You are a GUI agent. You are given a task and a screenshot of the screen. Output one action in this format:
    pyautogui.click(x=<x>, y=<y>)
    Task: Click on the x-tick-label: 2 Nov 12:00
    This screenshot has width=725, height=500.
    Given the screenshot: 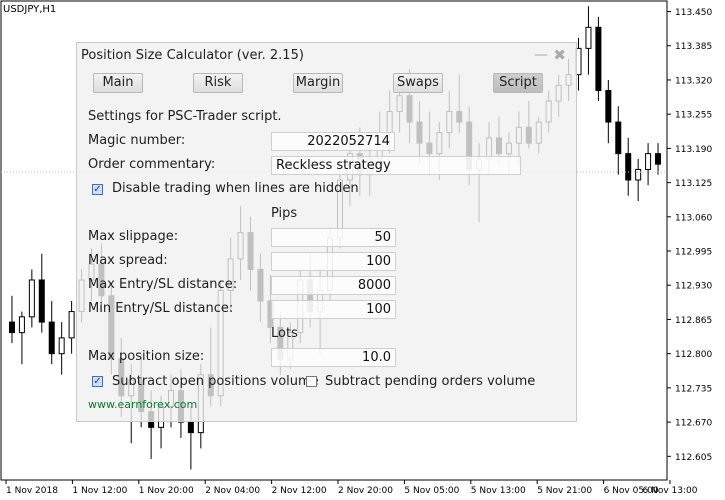 What is the action you would take?
    pyautogui.click(x=299, y=491)
    